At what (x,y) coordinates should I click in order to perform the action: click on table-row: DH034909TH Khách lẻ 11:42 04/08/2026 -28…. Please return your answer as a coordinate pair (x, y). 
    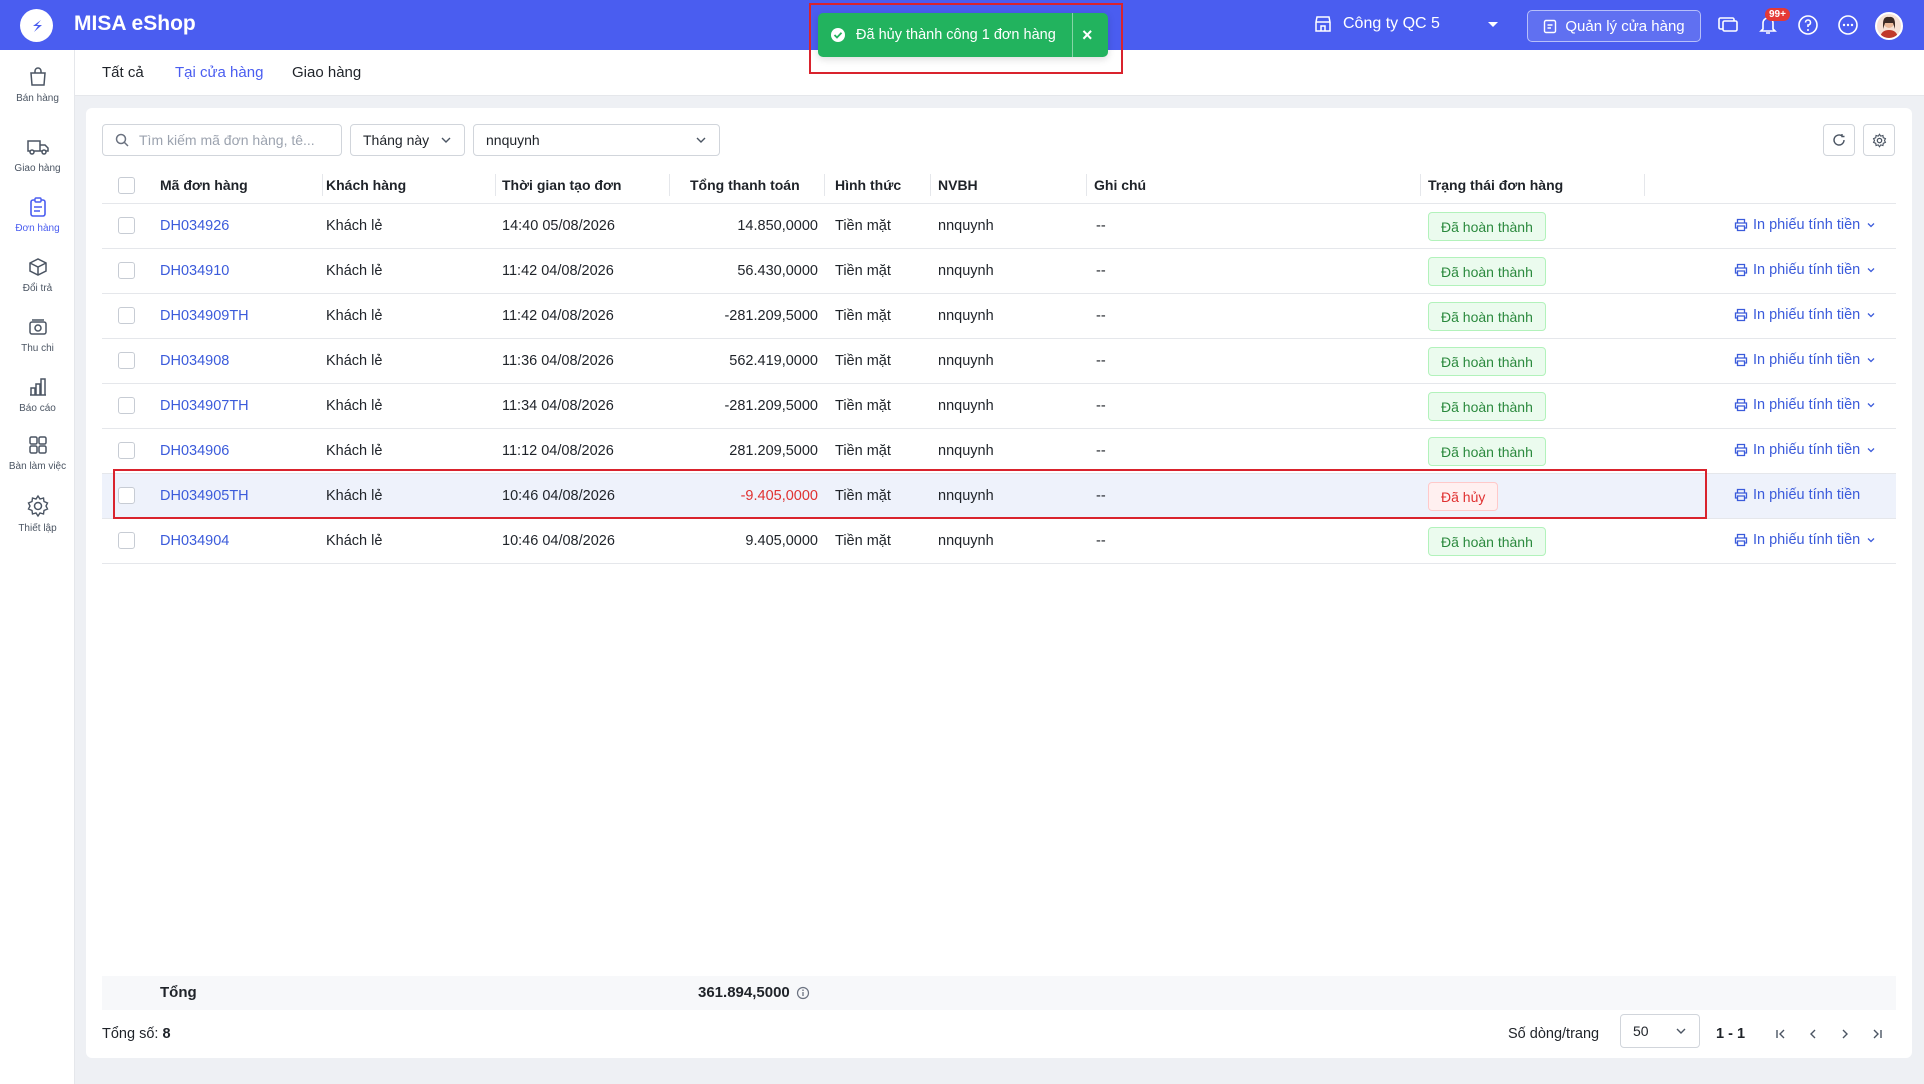
    Looking at the image, I should click on (999, 316).